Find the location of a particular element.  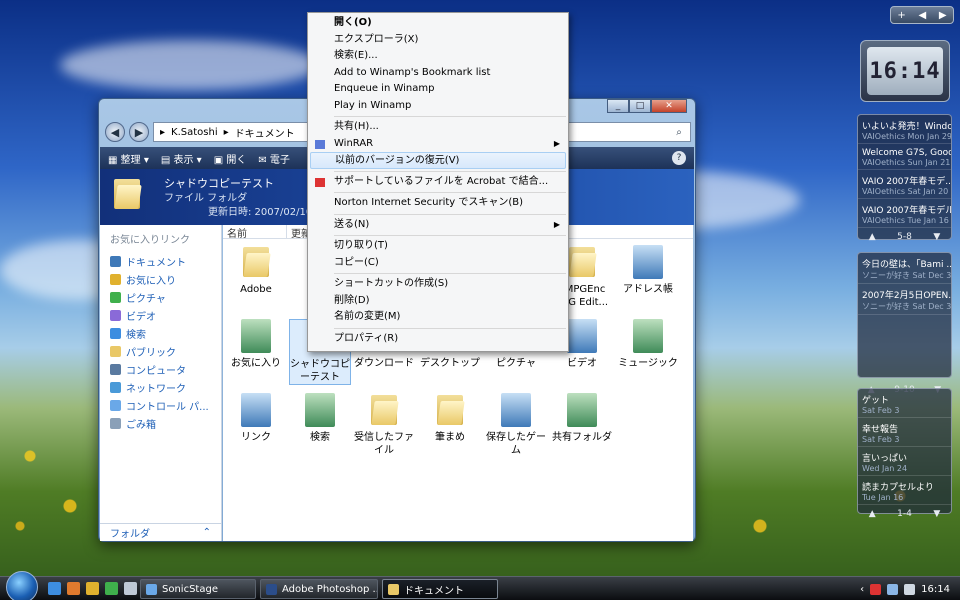

file-item: 共有フォルダ is located at coordinates (582, 418).